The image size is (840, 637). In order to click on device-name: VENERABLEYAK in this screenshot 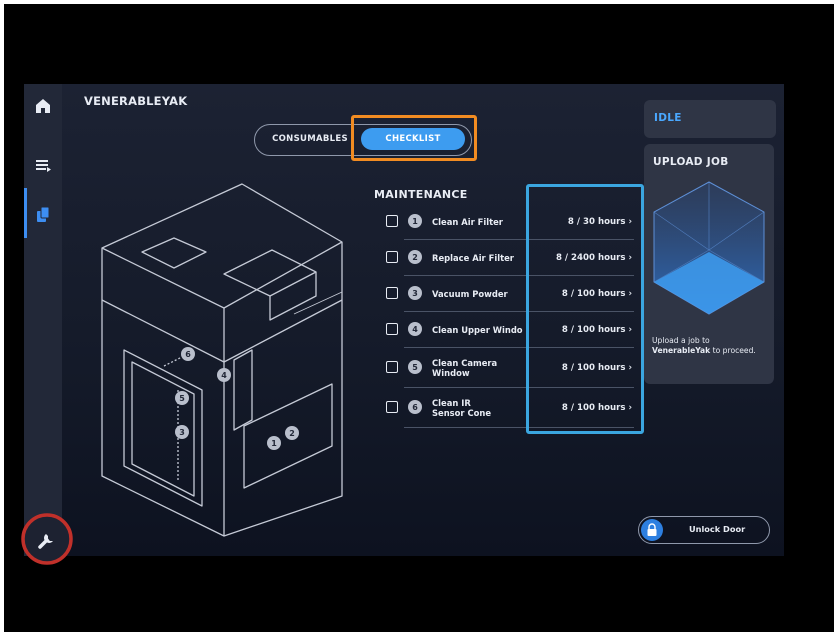, I will do `click(136, 101)`.